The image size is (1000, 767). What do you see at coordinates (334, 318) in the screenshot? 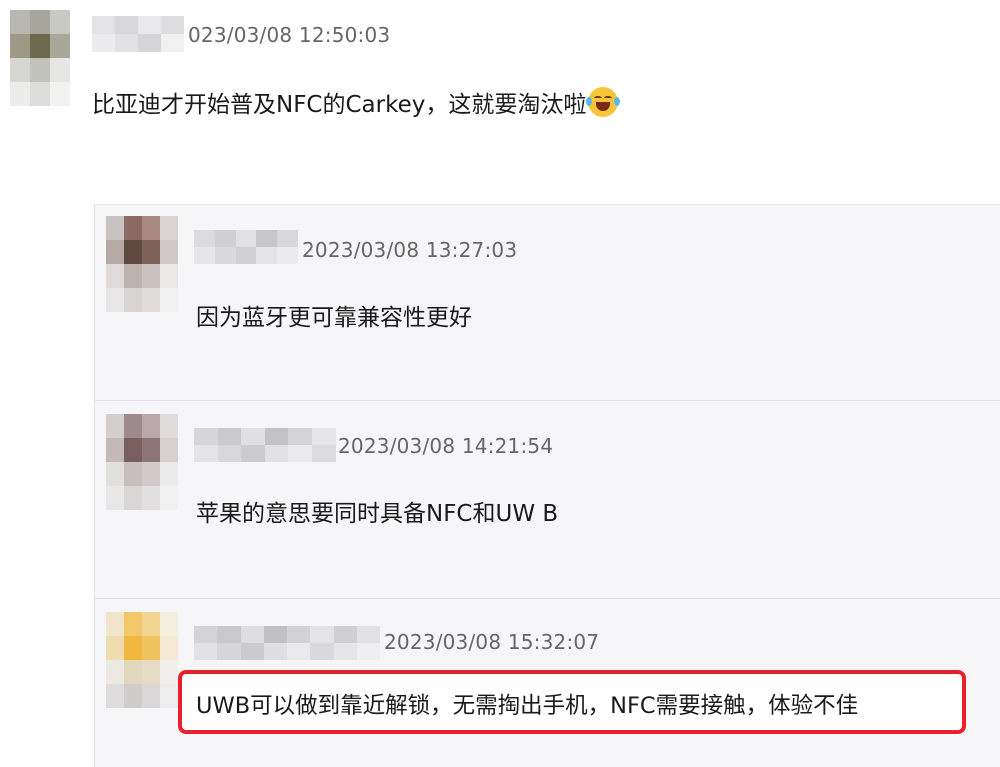
I see `reply-text: 因为蓝牙更可靠兼容性更好` at bounding box center [334, 318].